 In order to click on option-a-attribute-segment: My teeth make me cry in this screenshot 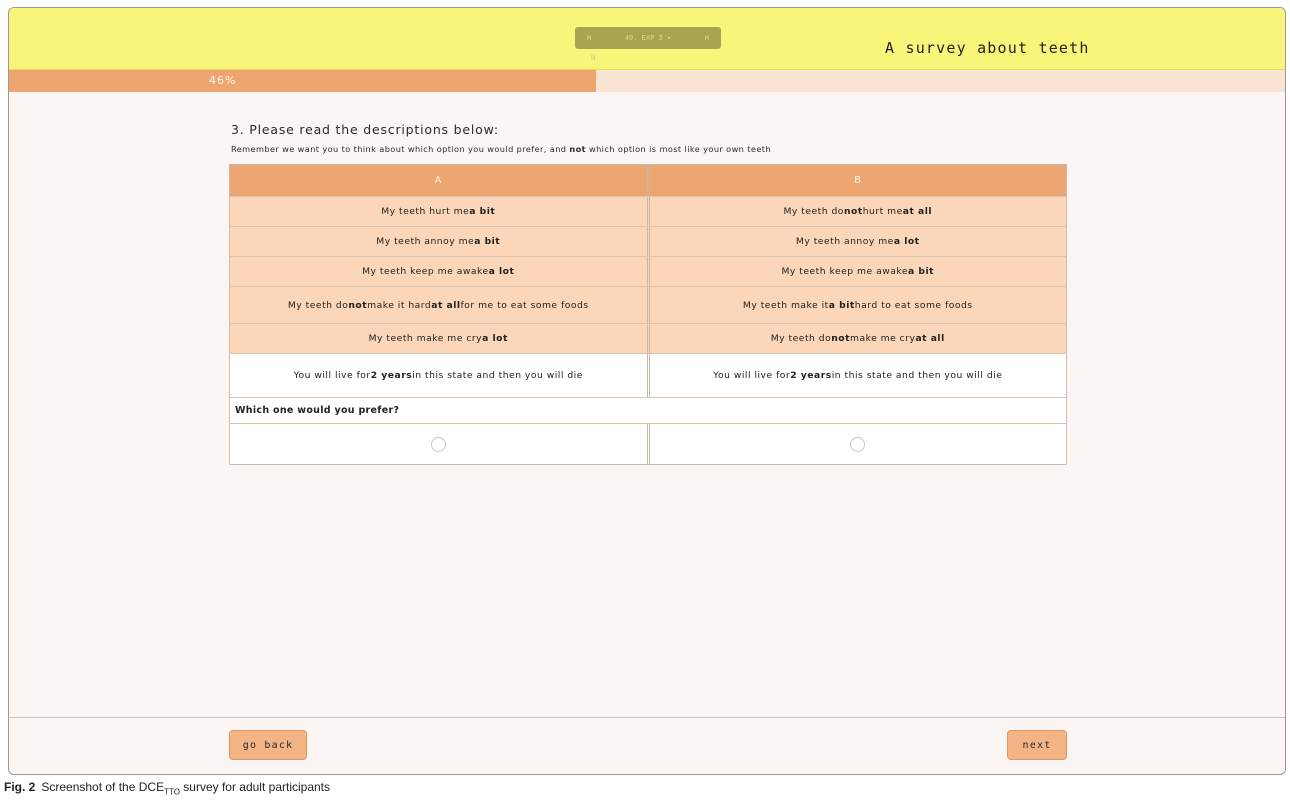, I will do `click(425, 338)`.